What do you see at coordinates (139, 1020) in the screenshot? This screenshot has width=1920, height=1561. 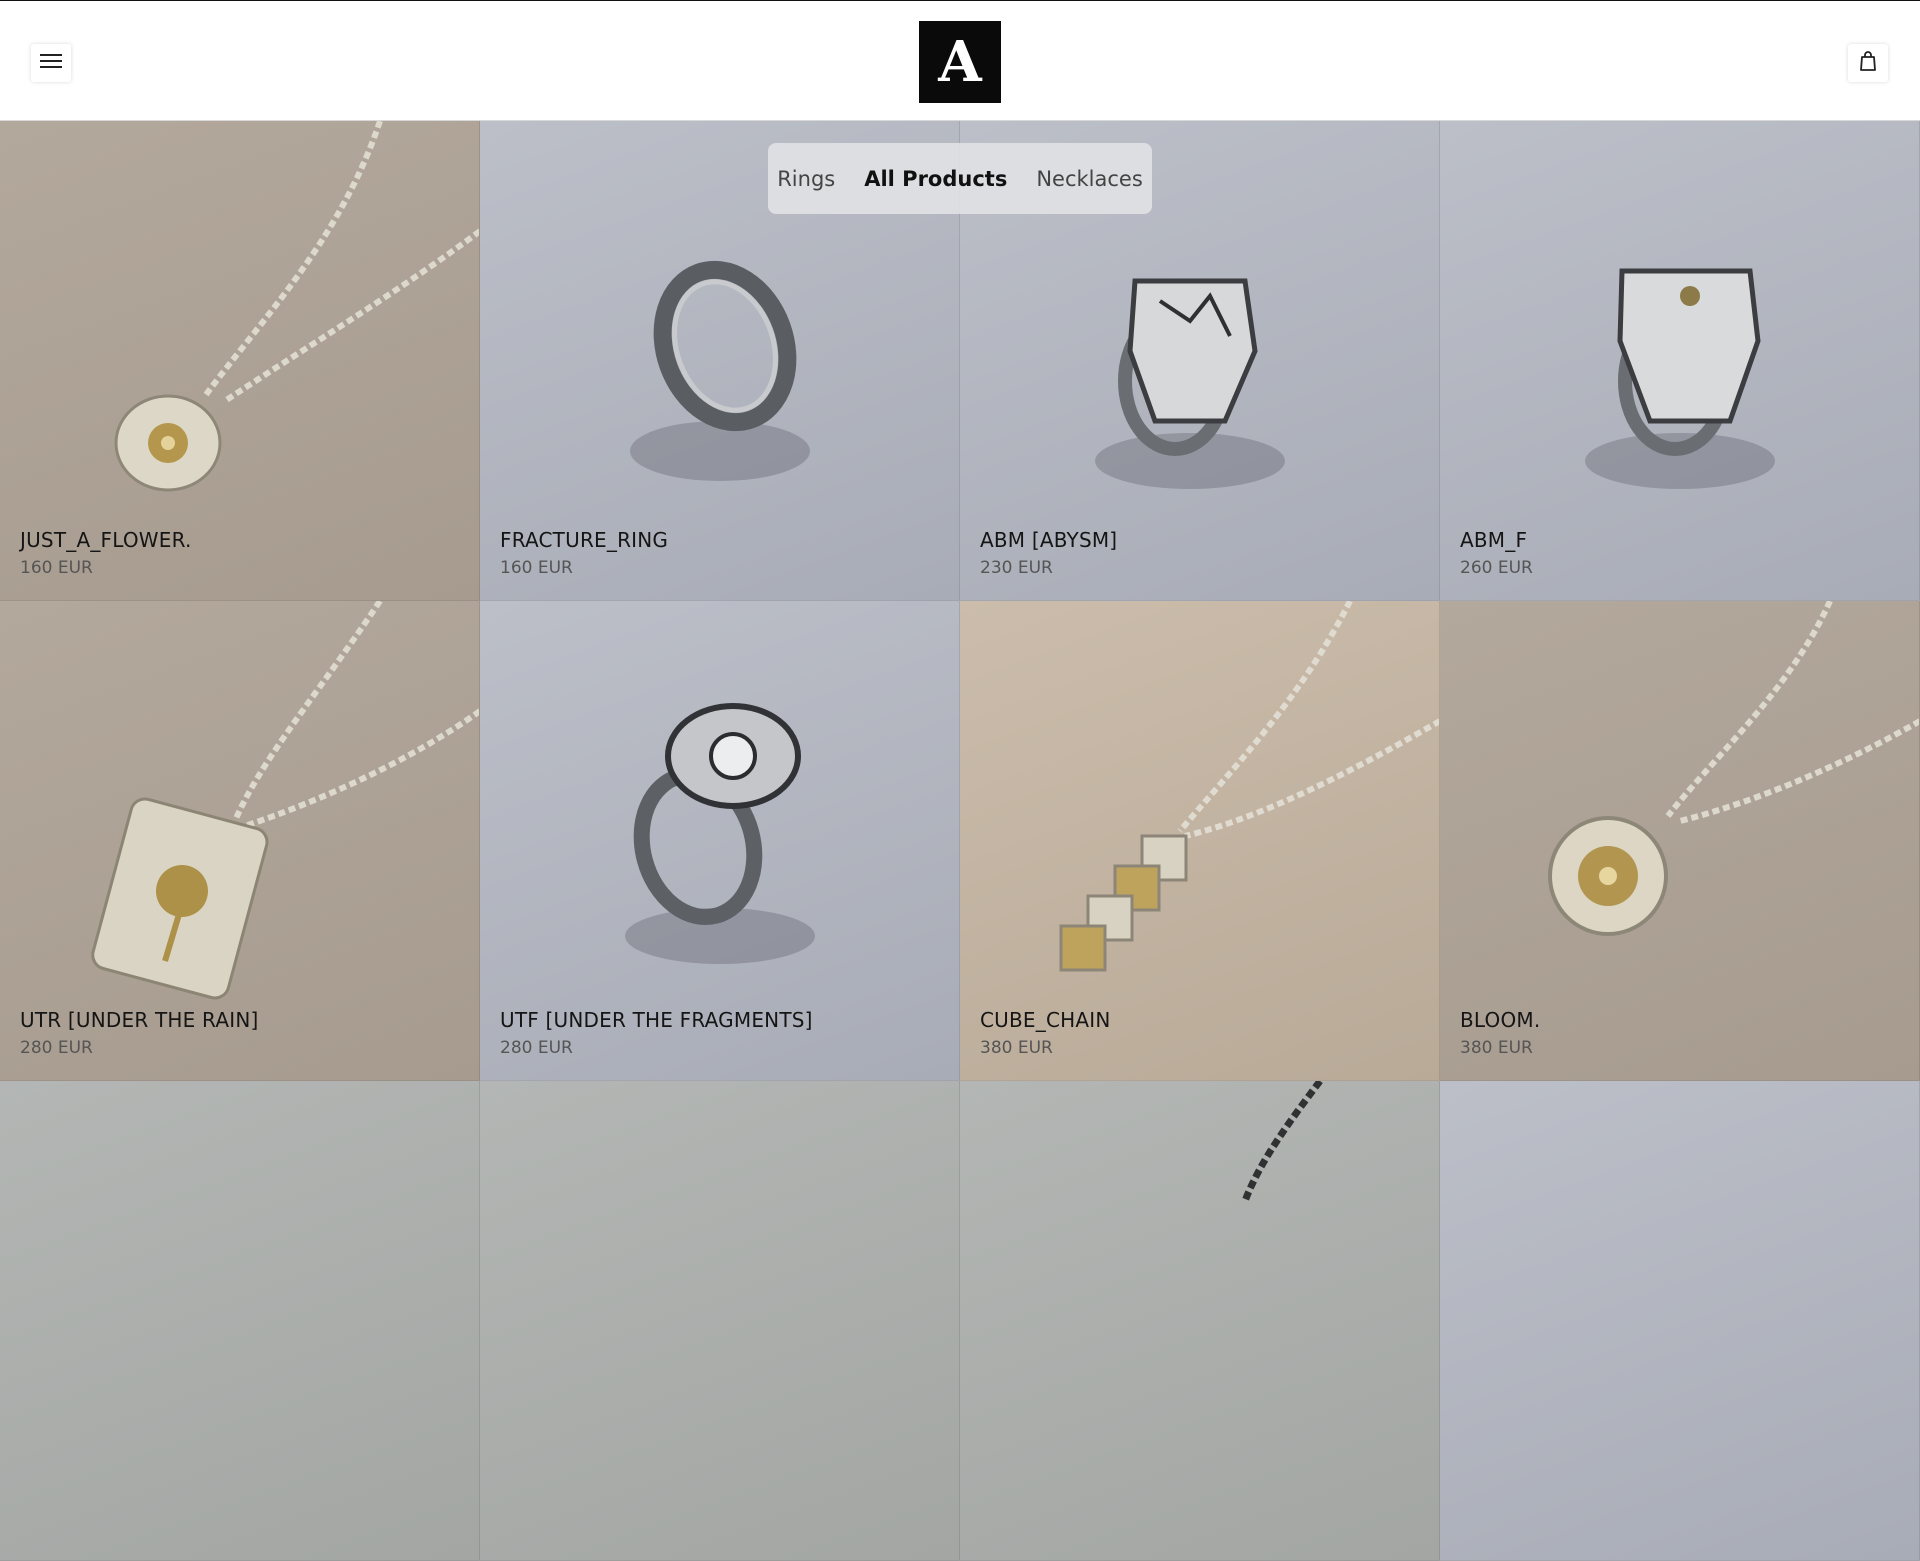 I see `product-name: UTR [UNDER THE RAIN]` at bounding box center [139, 1020].